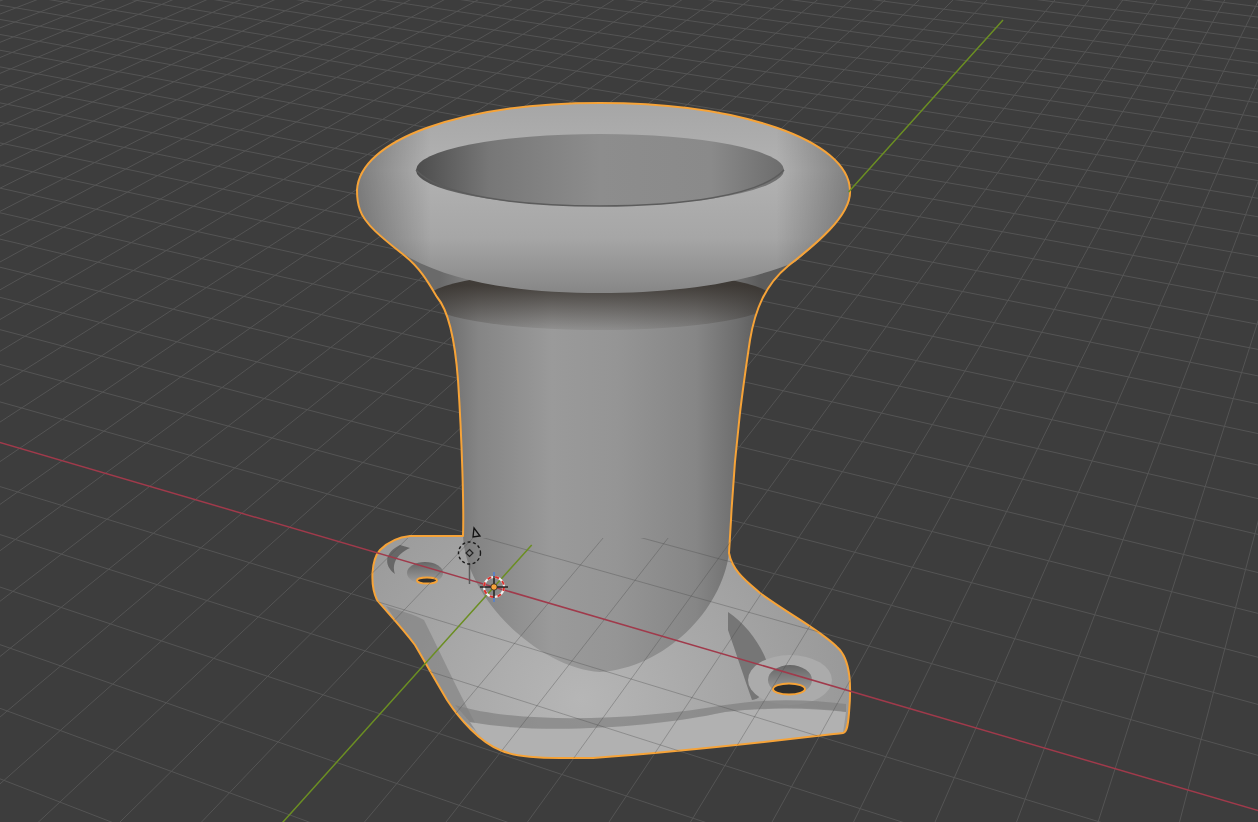 The height and width of the screenshot is (822, 1258). I want to click on light-source-icon, so click(469, 555).